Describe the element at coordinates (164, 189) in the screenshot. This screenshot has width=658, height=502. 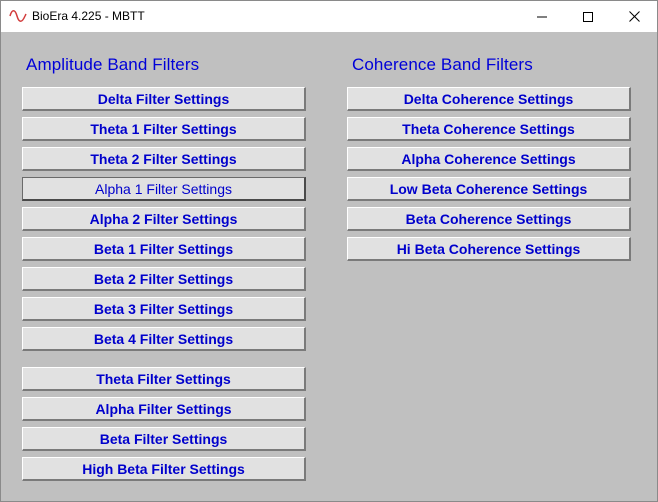
I see `alpha1-filter-settings-button: Alpha 1 Filter Settings` at that location.